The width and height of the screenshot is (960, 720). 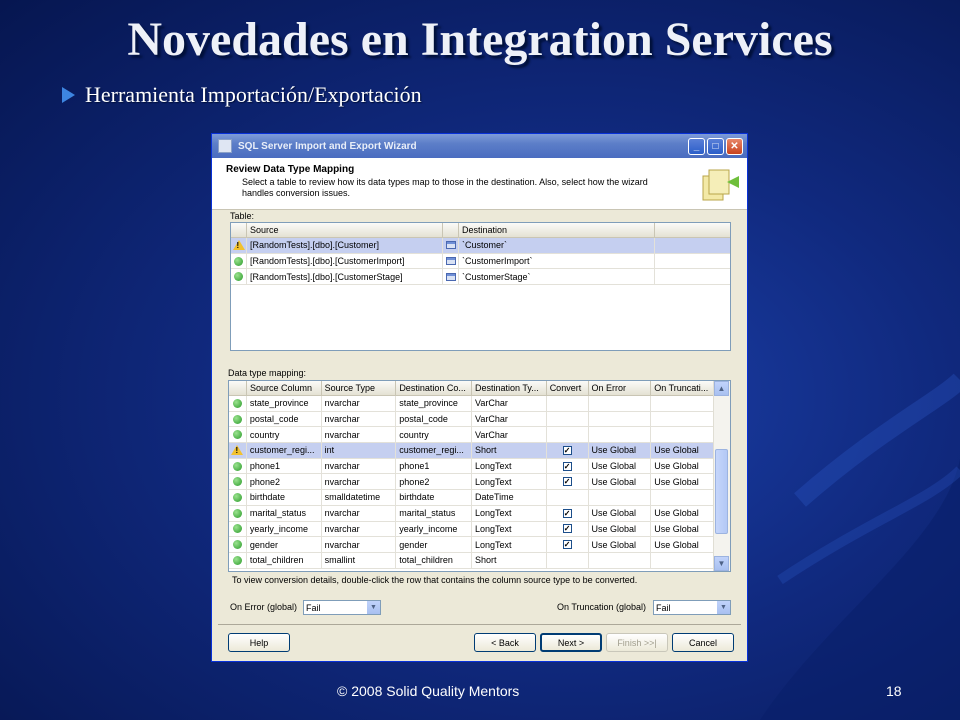 What do you see at coordinates (434, 403) in the screenshot?
I see `destination-column-cell: state_province` at bounding box center [434, 403].